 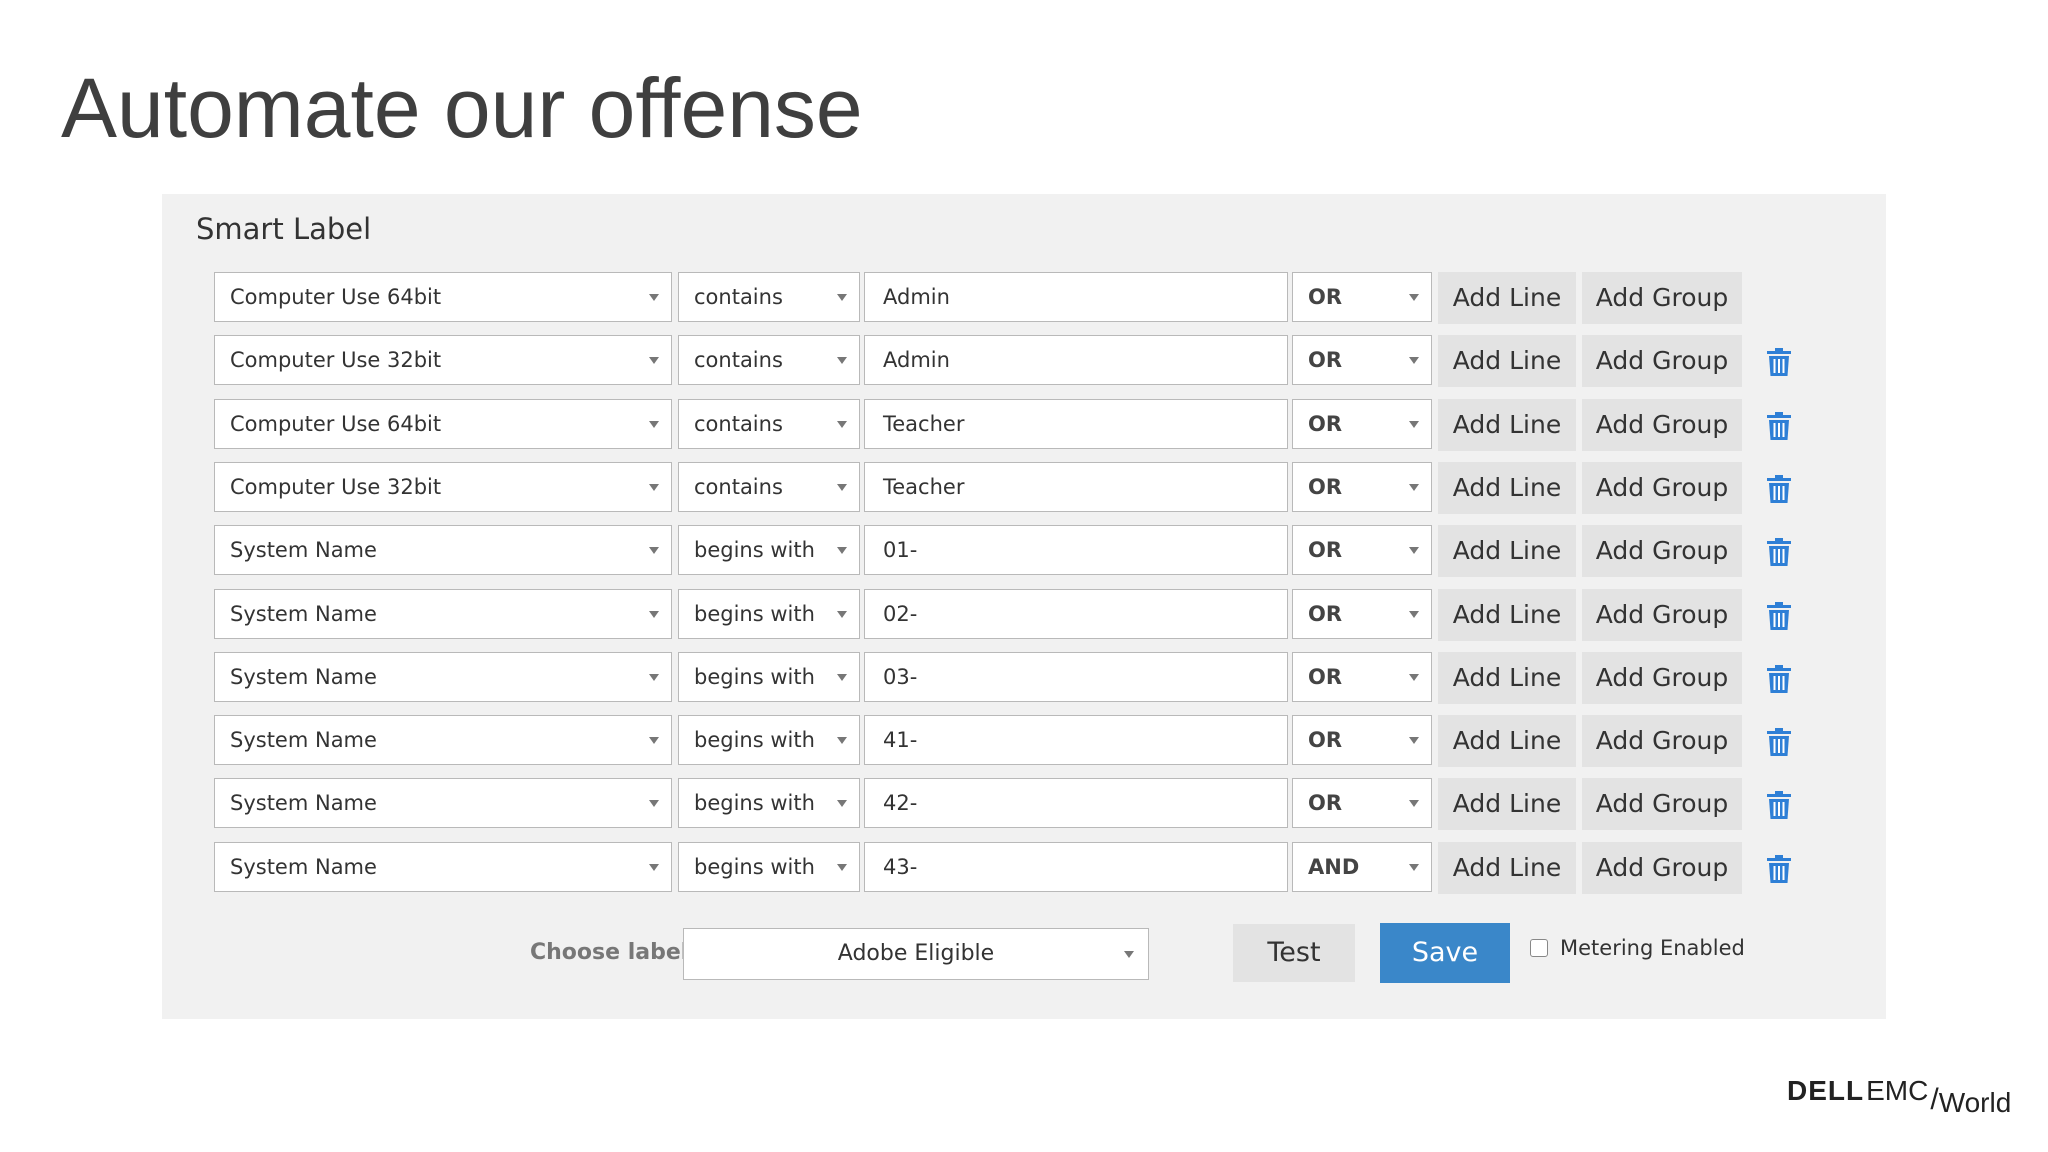 What do you see at coordinates (1362, 867) in the screenshot?
I see `conjunction-select: AND` at bounding box center [1362, 867].